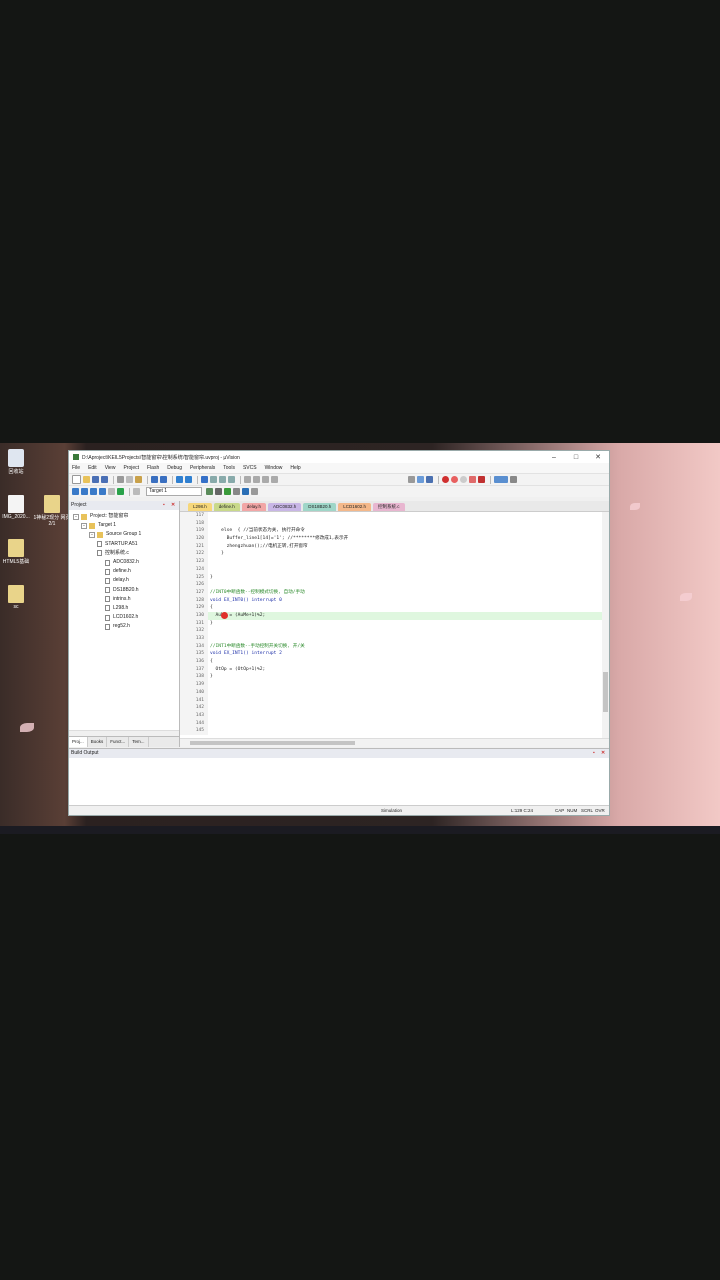 The width and height of the screenshot is (720, 1280). I want to click on menu-debug: Debug, so click(174, 468).